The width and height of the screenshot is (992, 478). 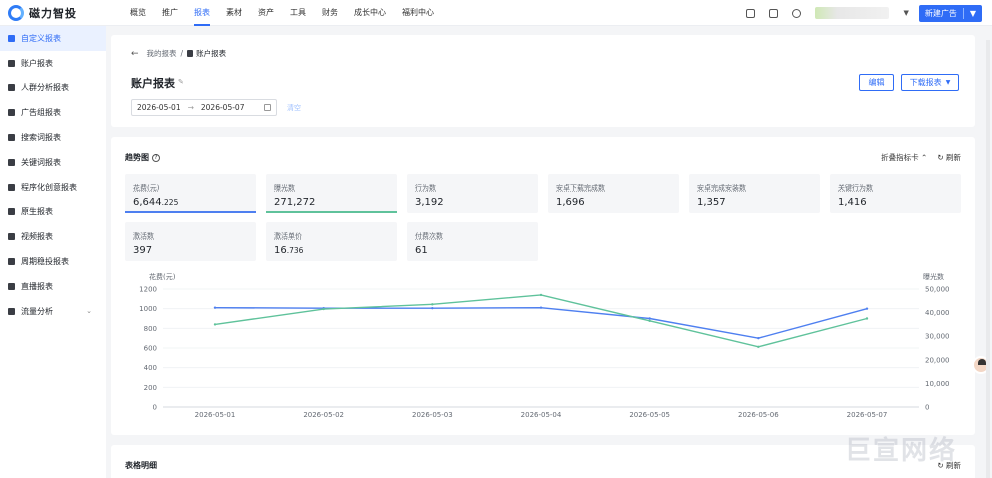 I want to click on clear-link: 清空, so click(x=294, y=108).